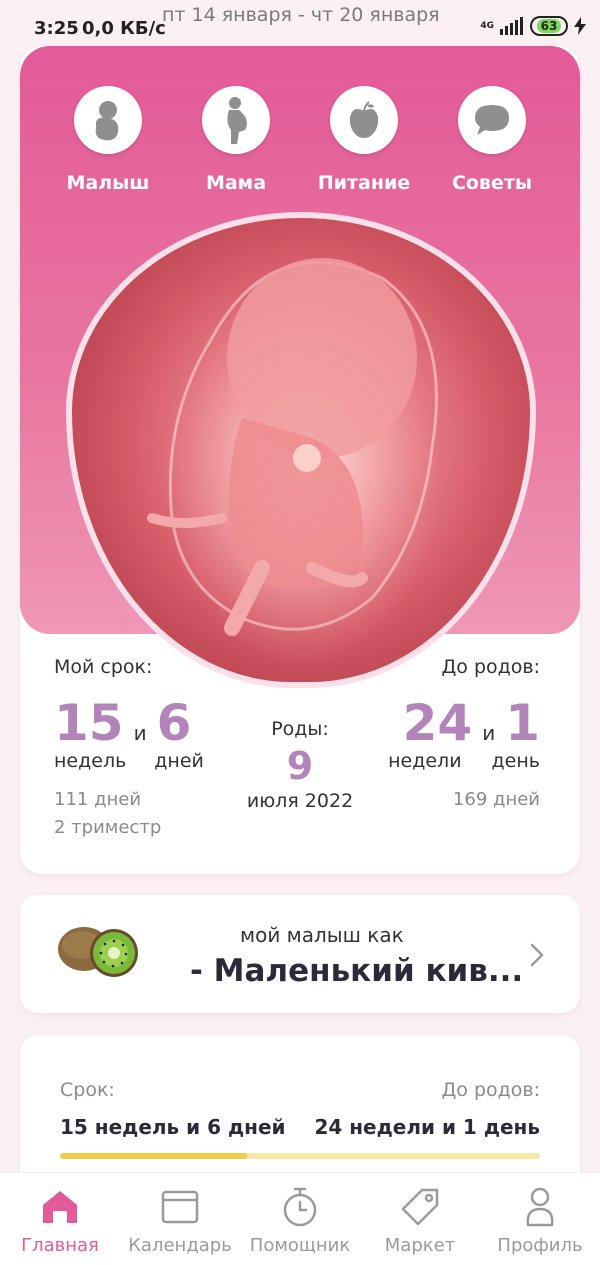  I want to click on term-days: 6, so click(174, 723).